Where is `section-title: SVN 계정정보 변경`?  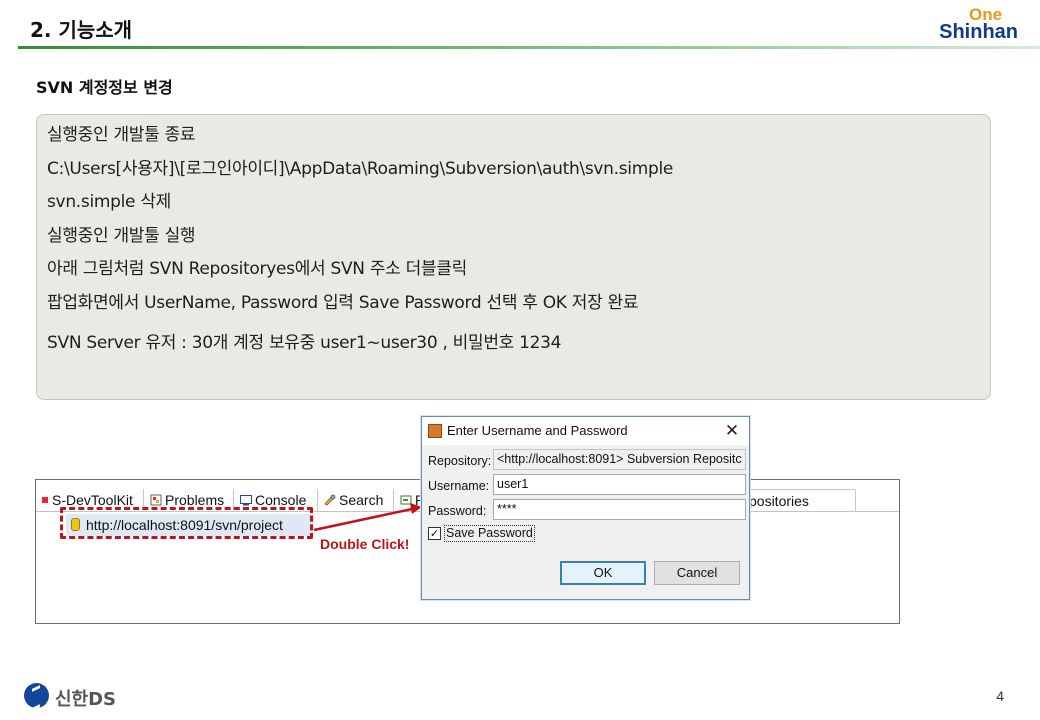 section-title: SVN 계정정보 변경 is located at coordinates (104, 87).